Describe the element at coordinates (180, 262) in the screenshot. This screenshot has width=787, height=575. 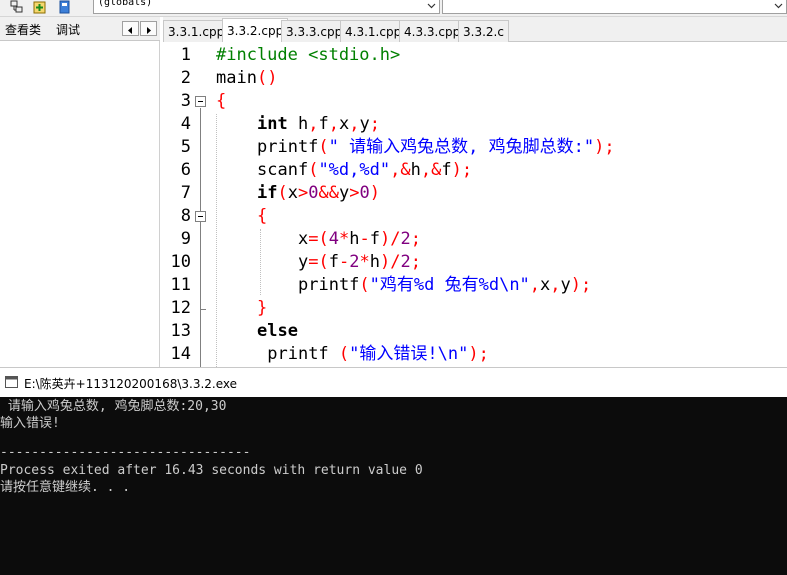
I see `line-number: 10` at that location.